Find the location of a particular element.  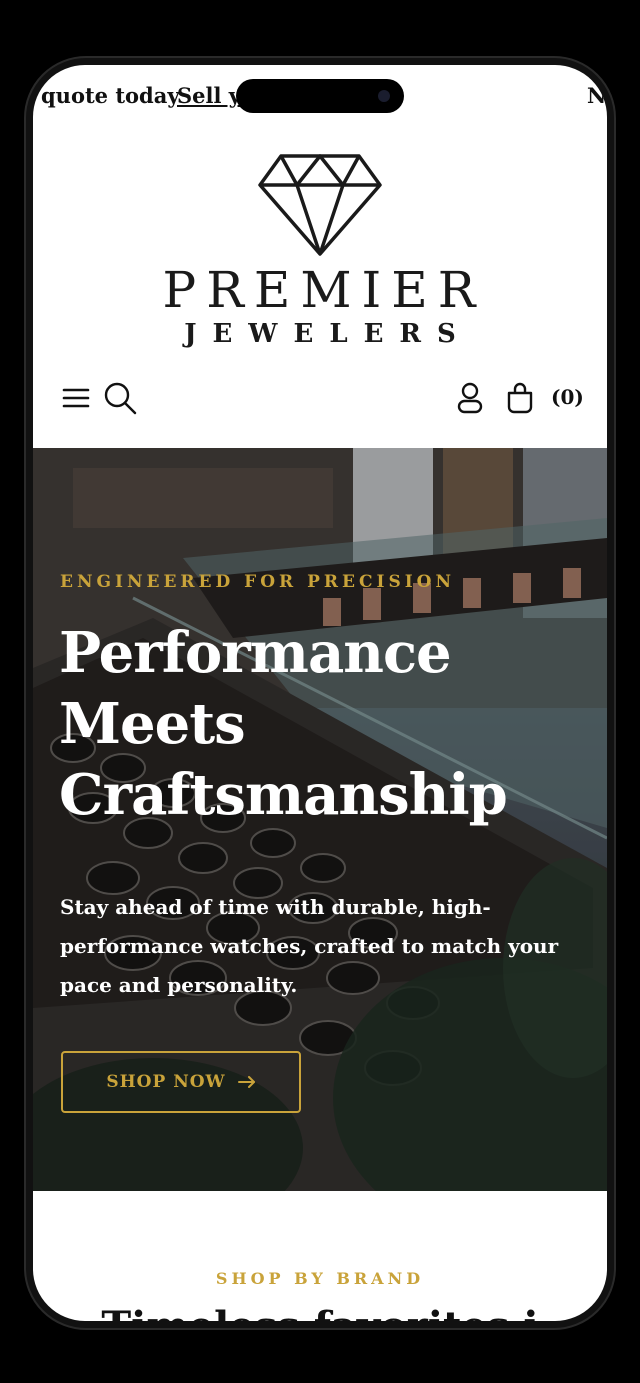

shop-now-button: SHOP NOW is located at coordinates (181, 1082).